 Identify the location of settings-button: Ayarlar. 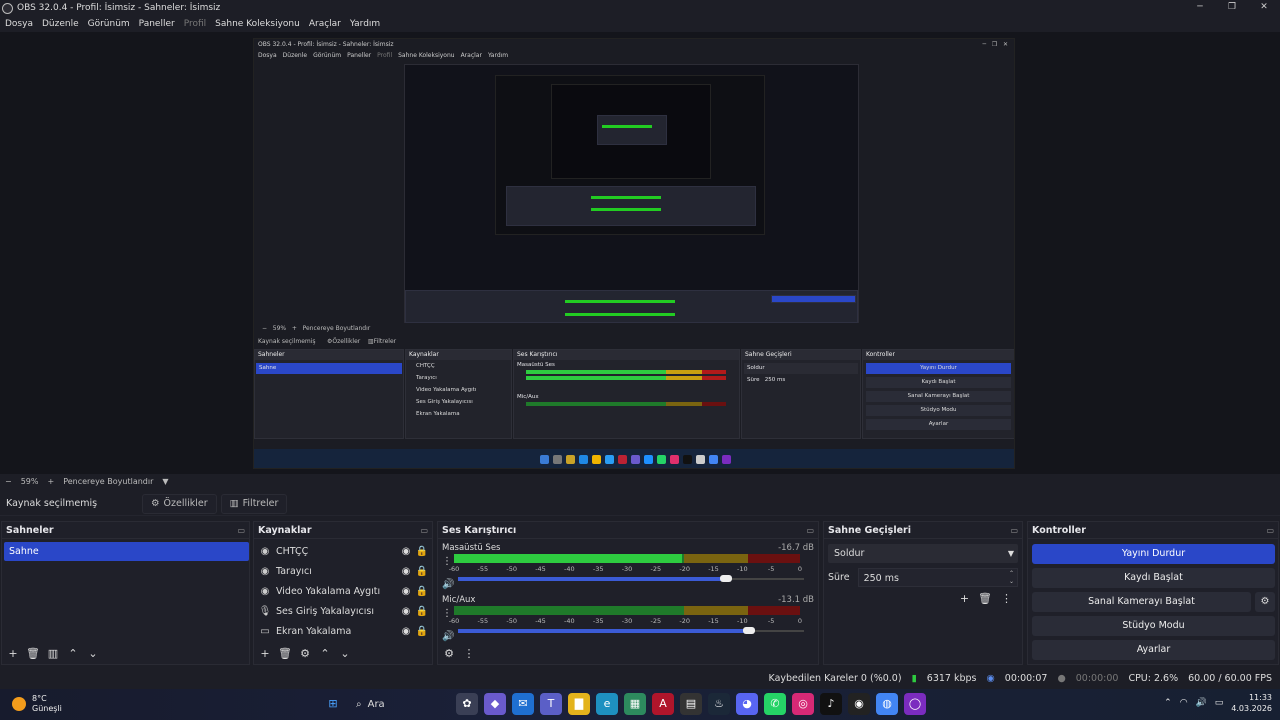
(1153, 650).